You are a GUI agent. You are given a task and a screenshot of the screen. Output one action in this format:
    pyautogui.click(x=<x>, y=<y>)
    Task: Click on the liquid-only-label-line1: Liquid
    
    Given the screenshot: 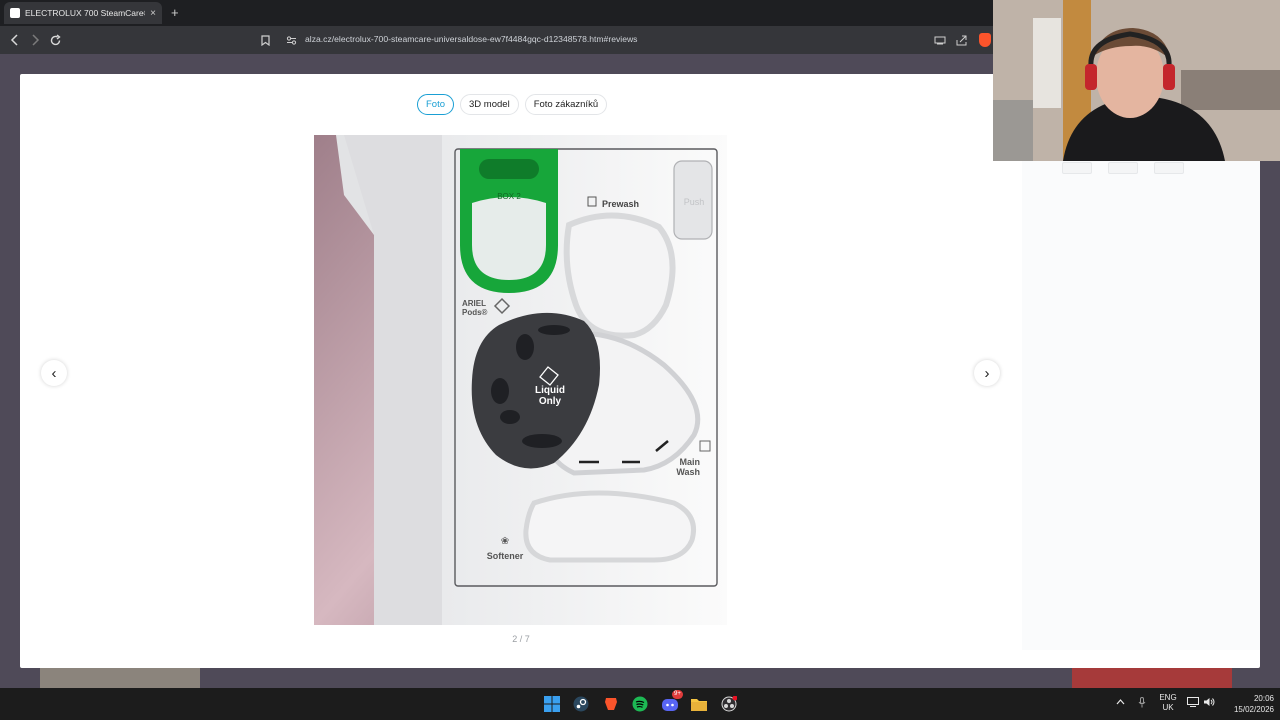 What is the action you would take?
    pyautogui.click(x=550, y=390)
    